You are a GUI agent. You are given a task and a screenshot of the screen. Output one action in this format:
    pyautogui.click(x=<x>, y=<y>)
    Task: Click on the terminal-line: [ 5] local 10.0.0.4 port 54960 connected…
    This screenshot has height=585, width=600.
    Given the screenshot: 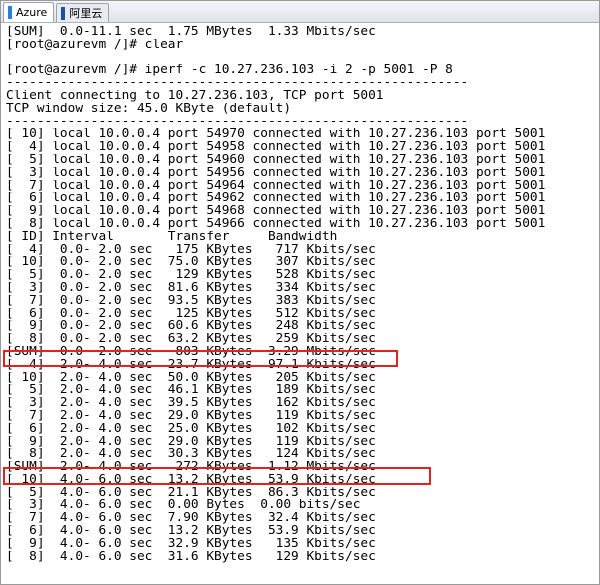 What is the action you would take?
    pyautogui.click(x=276, y=160)
    